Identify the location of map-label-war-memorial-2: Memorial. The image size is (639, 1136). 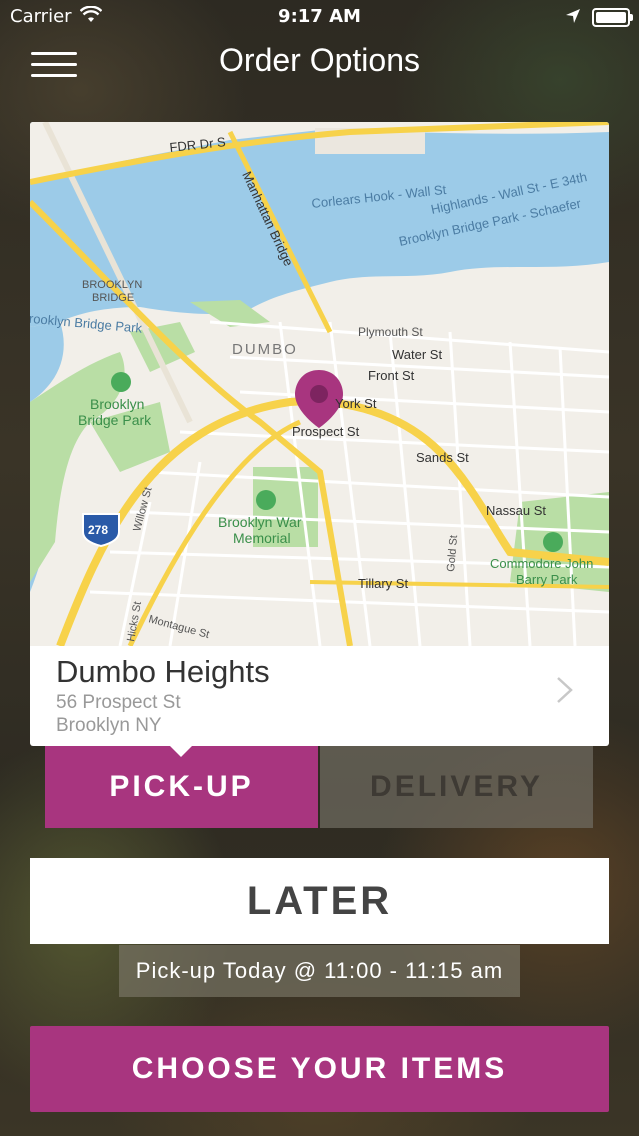
(262, 538).